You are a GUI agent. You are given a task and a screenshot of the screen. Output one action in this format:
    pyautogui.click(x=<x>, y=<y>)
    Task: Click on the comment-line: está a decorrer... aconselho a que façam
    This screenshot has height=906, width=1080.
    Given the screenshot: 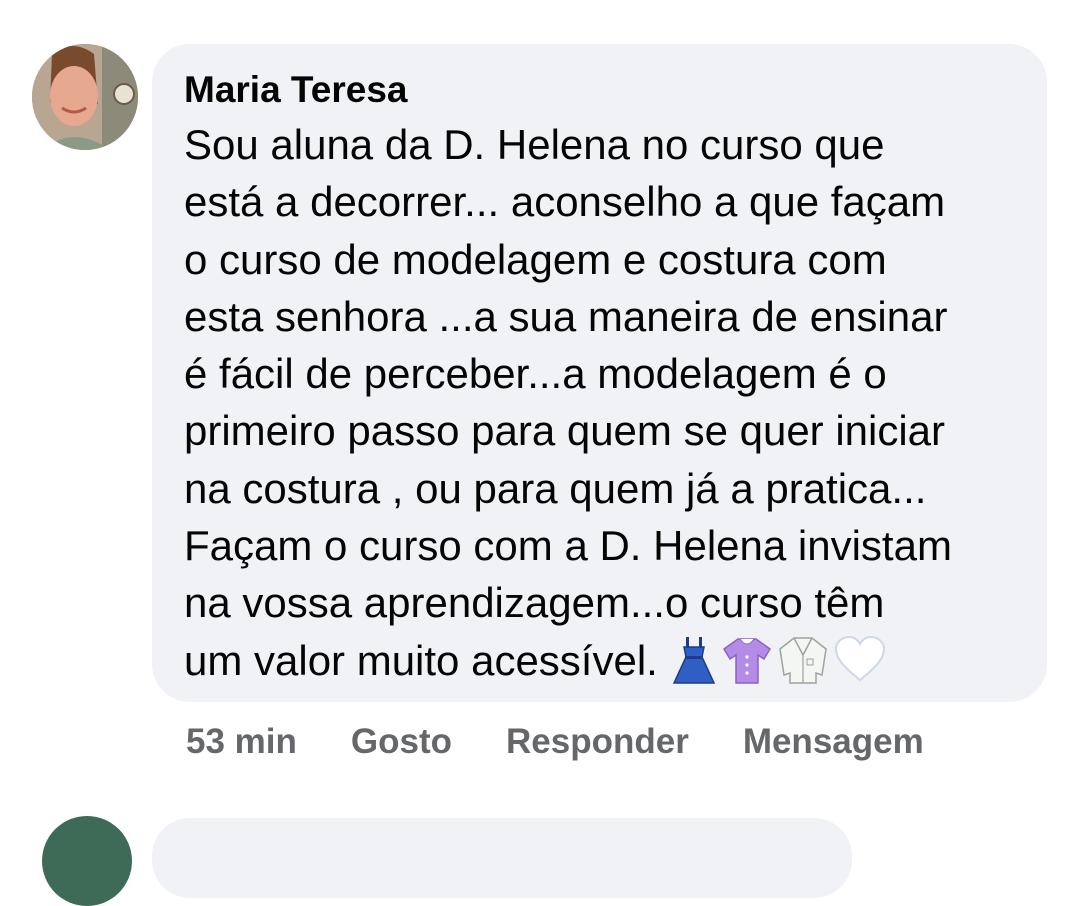 What is the action you would take?
    pyautogui.click(x=565, y=202)
    